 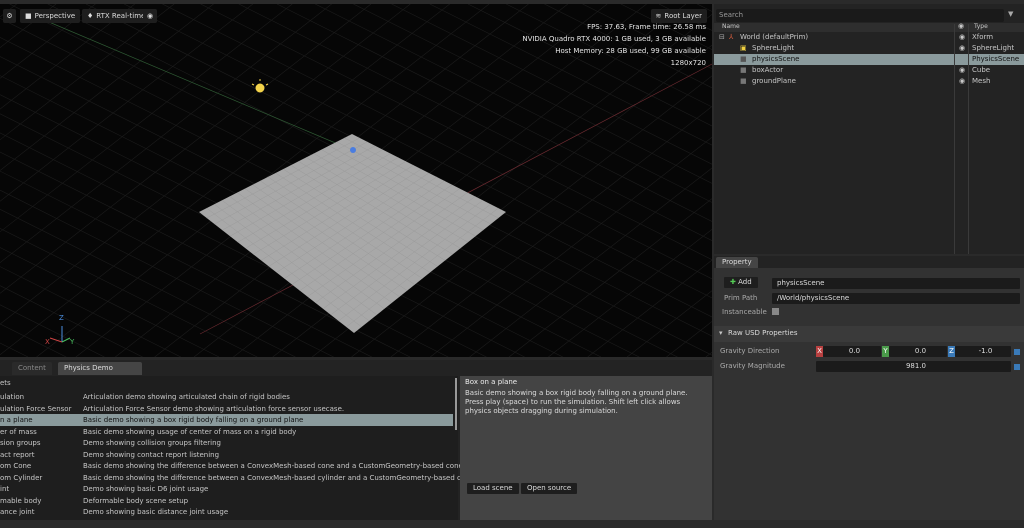 What do you see at coordinates (20, 443) in the screenshot?
I see `demo-name: sion groups` at bounding box center [20, 443].